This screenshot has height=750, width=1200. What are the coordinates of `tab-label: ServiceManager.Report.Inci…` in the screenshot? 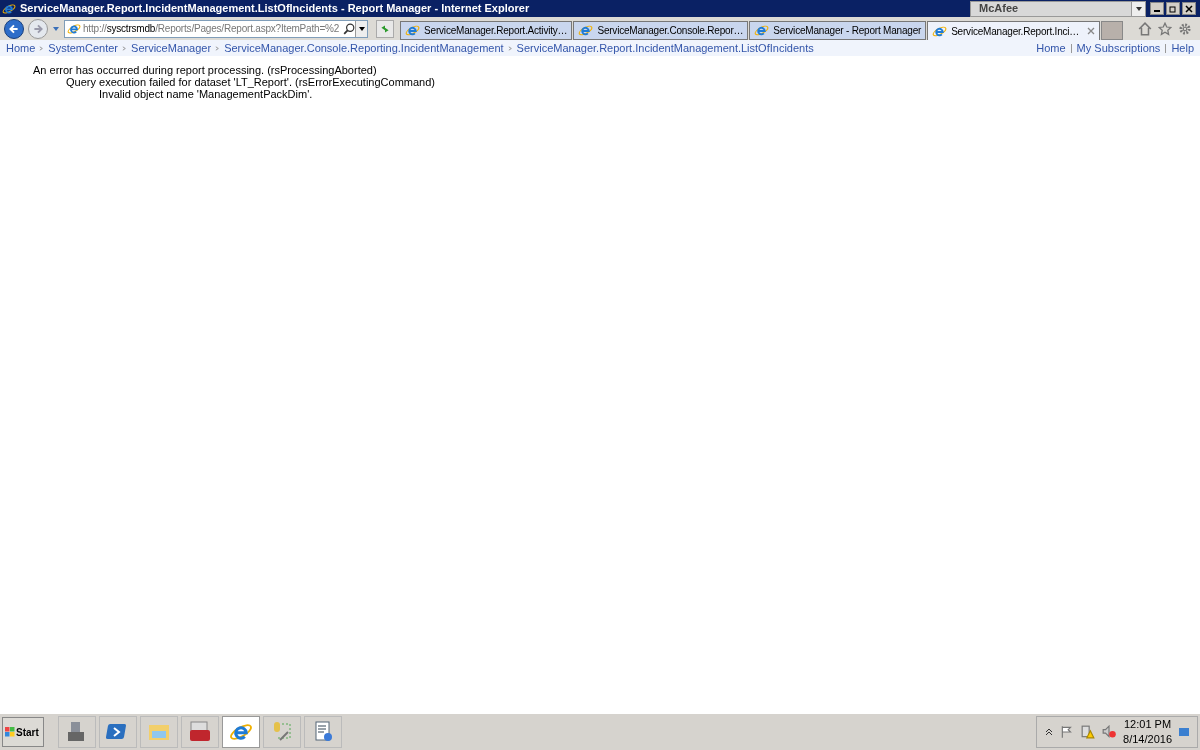 It's located at (1015, 31).